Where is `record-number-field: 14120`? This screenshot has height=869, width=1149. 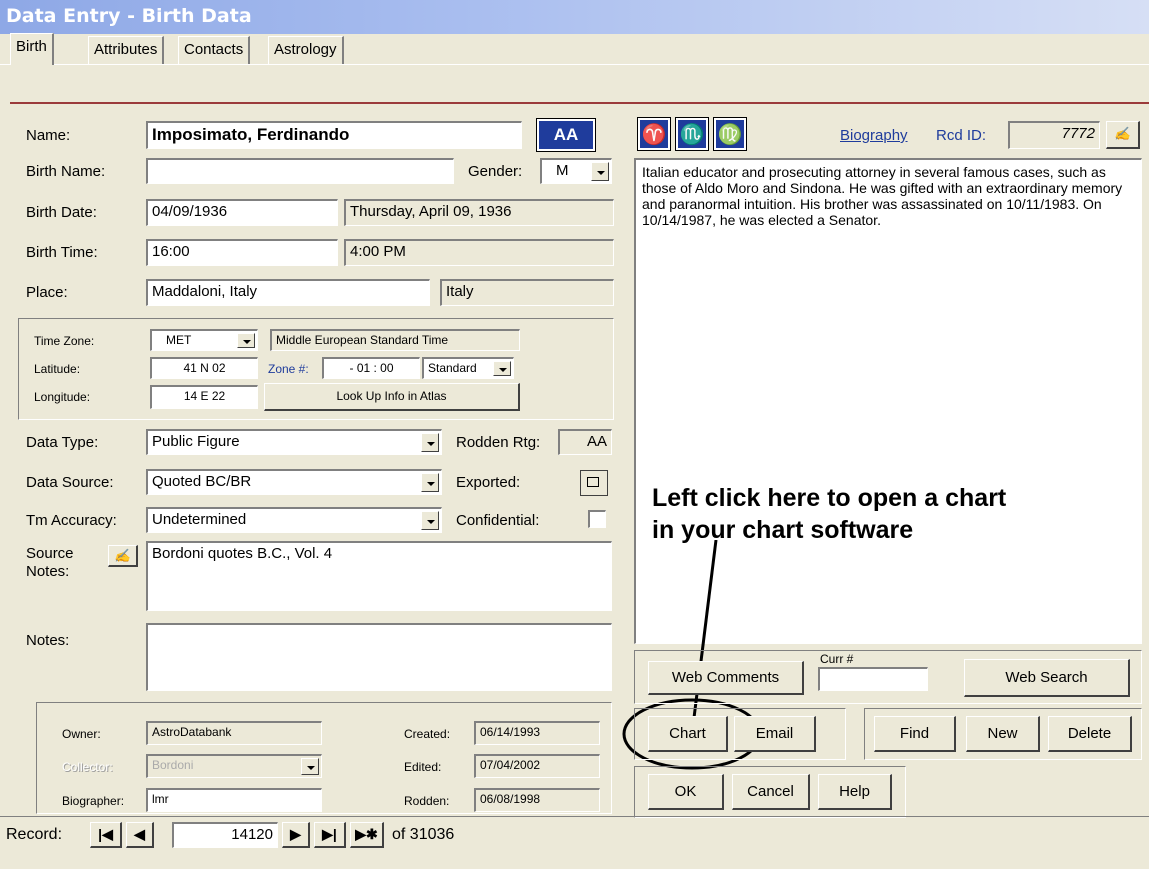
record-number-field: 14120 is located at coordinates (225, 835).